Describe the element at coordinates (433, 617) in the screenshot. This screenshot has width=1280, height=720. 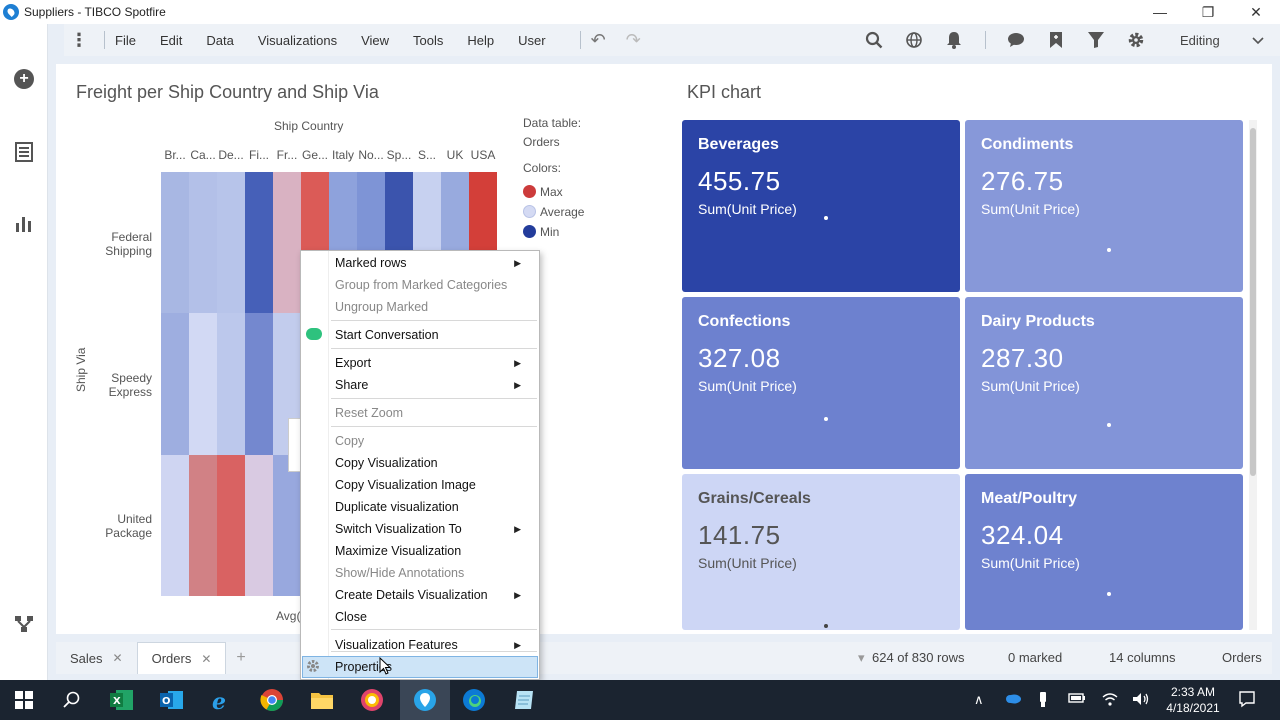
I see `context-menu-item: Close` at that location.